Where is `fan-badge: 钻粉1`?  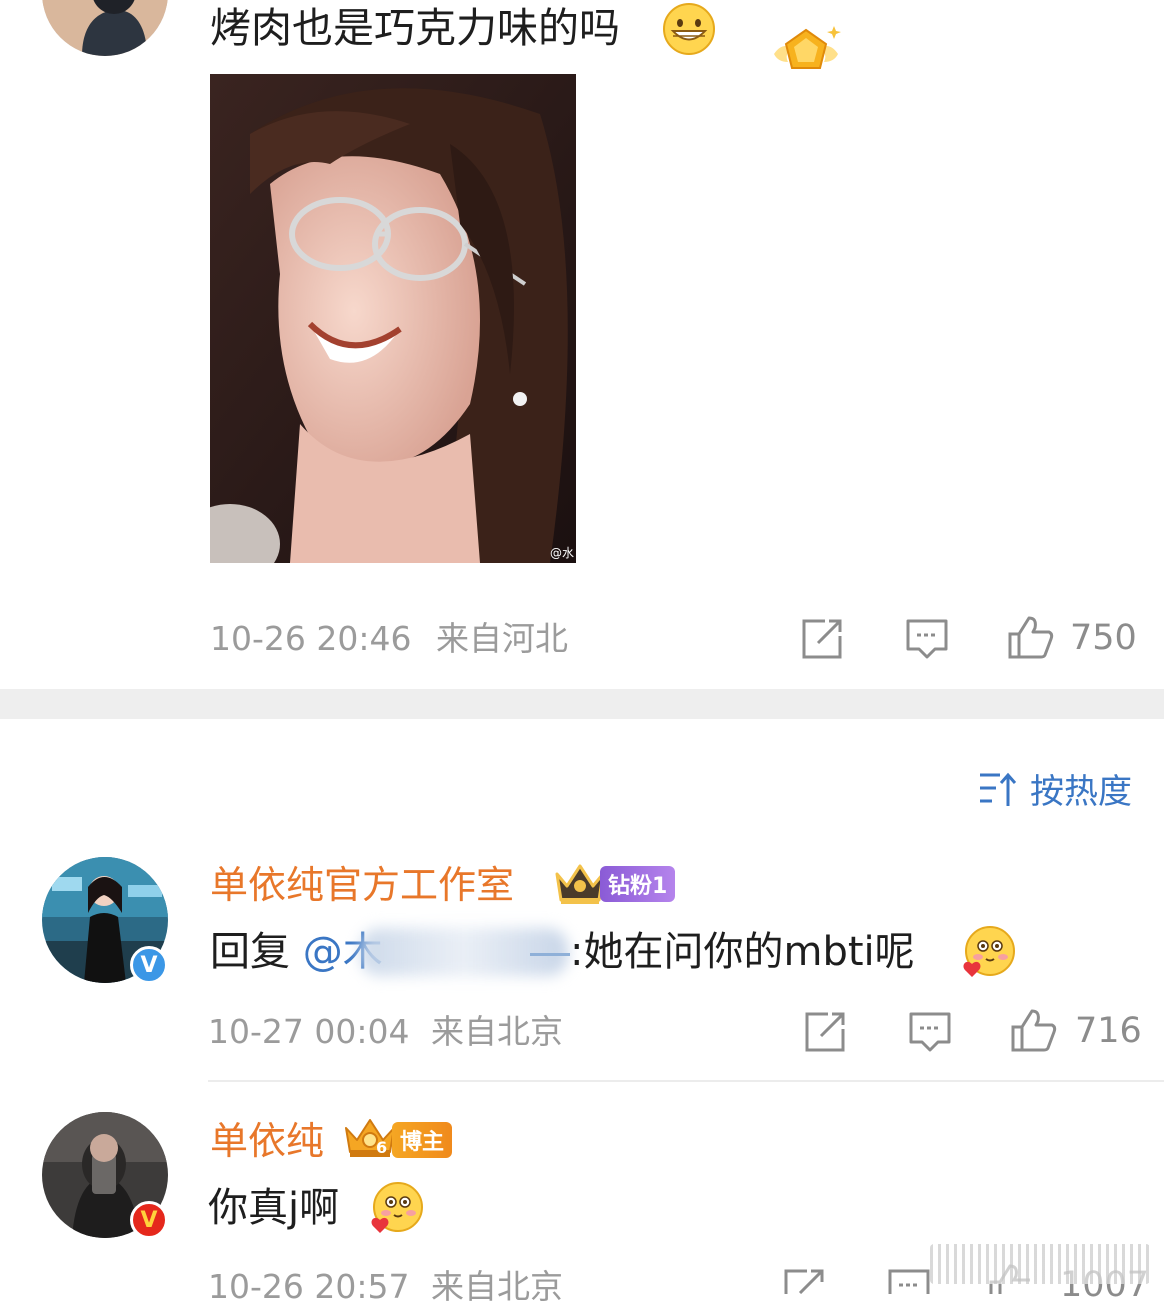
fan-badge: 钻粉1 is located at coordinates (638, 884).